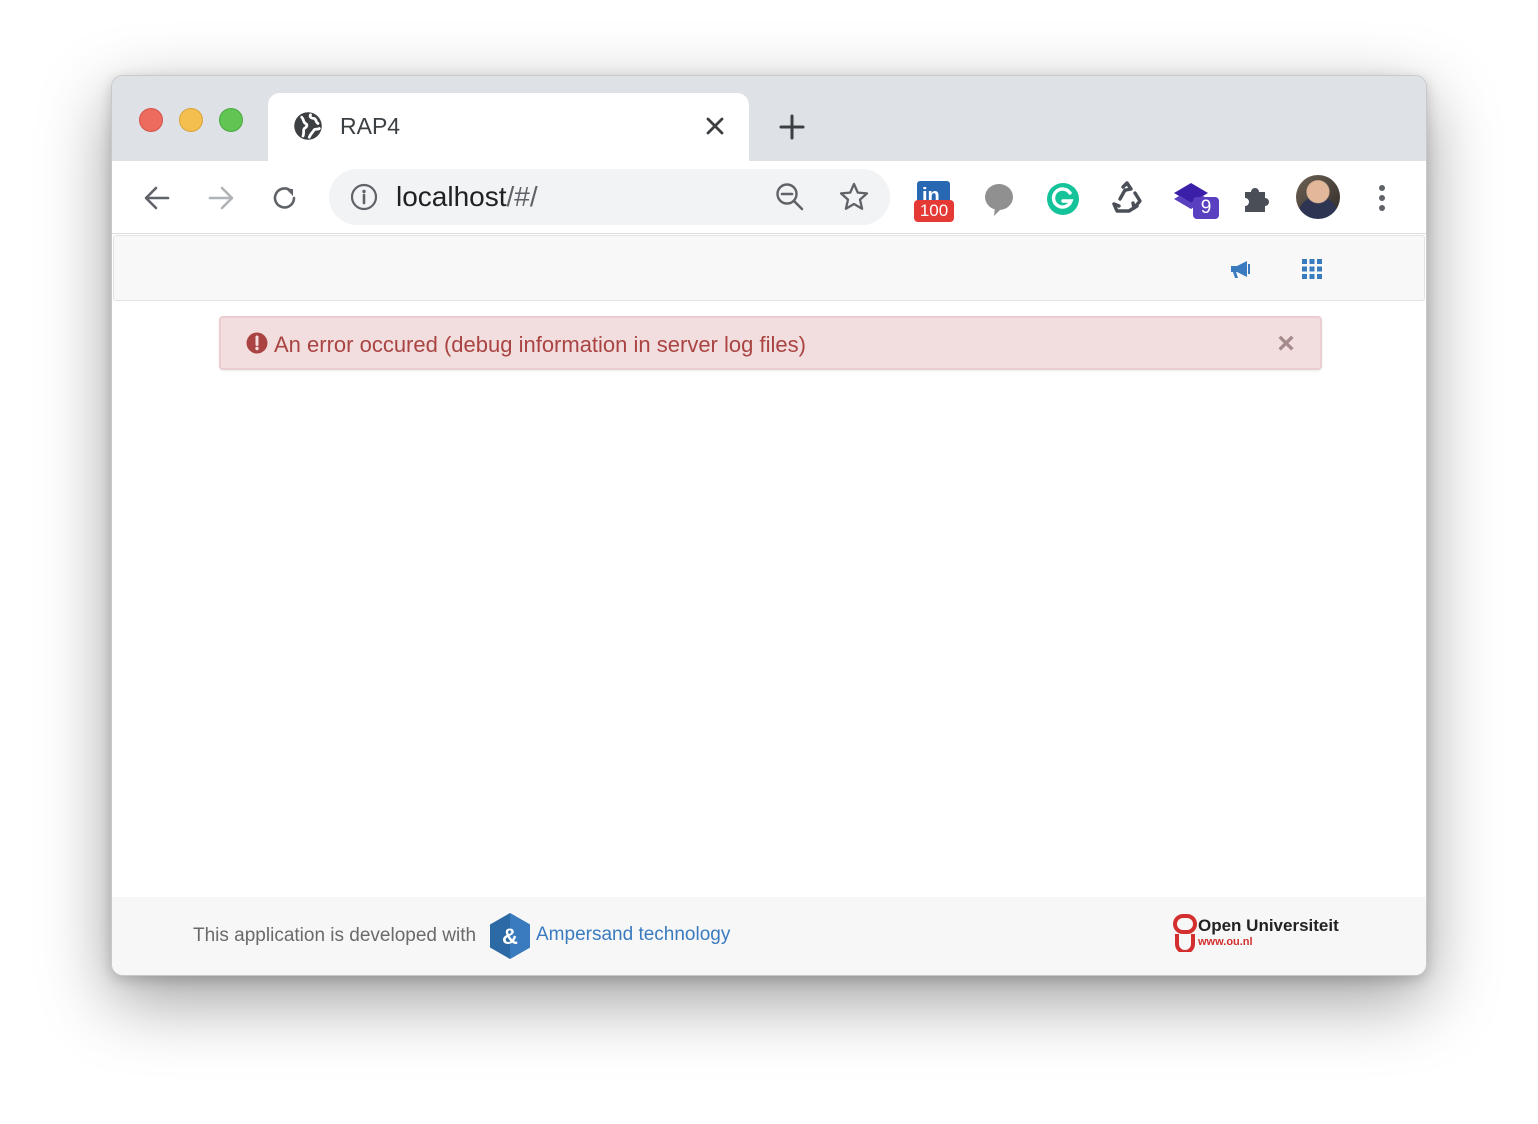 This screenshot has width=1538, height=1124. What do you see at coordinates (1127, 199) in the screenshot?
I see `recycle-icon` at bounding box center [1127, 199].